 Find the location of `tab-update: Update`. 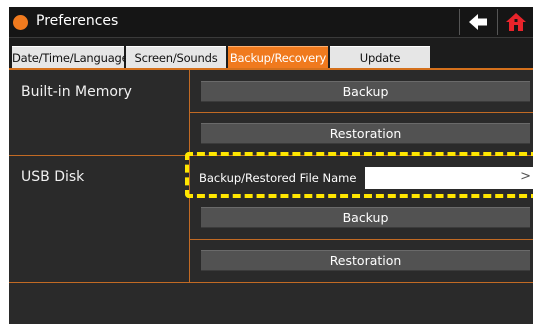

tab-update: Update is located at coordinates (380, 57).